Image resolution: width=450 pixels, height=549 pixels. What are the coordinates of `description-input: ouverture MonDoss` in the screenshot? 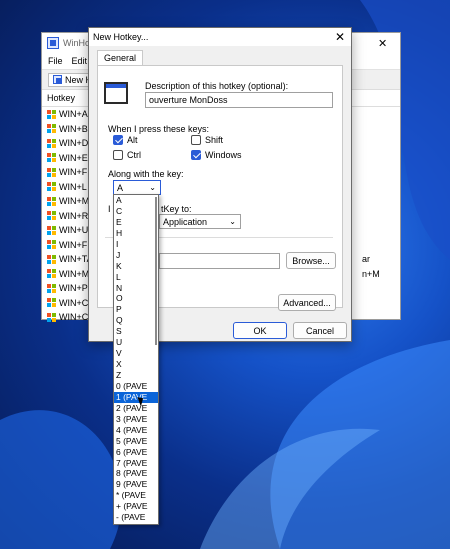 It's located at (239, 100).